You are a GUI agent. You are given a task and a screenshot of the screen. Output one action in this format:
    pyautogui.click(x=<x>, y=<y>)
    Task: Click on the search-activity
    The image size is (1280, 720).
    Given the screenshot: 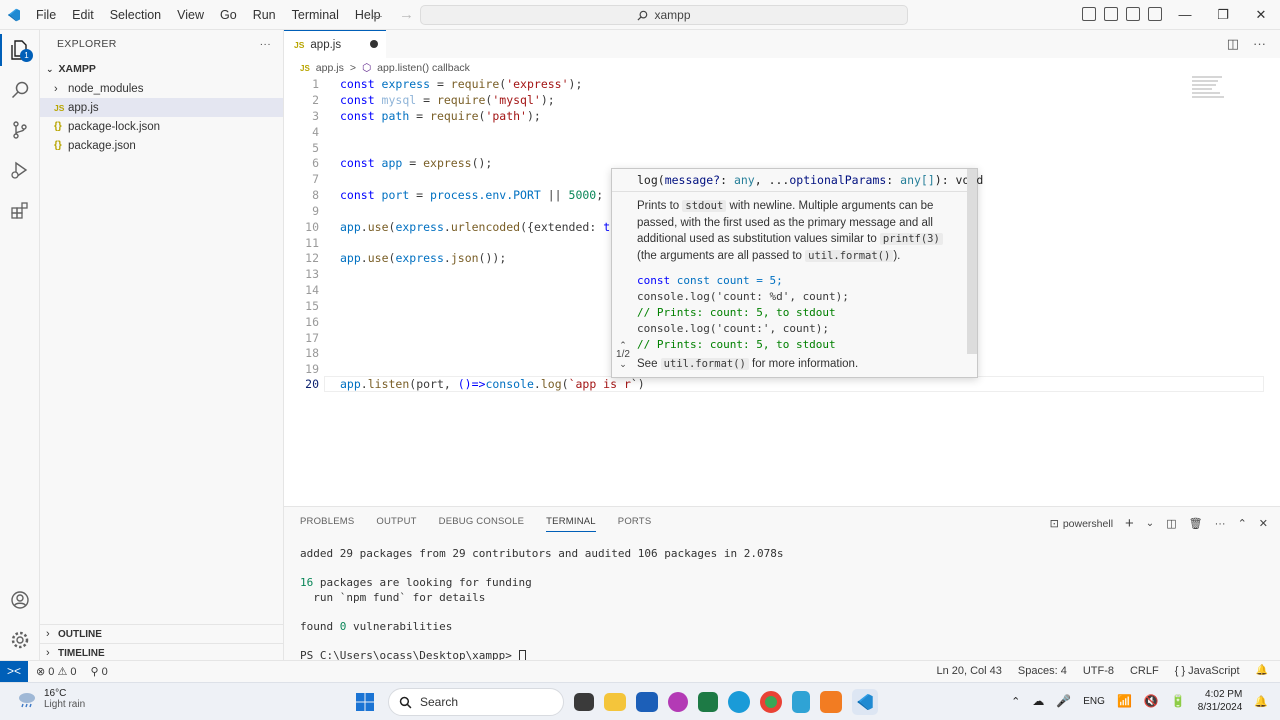 What is the action you would take?
    pyautogui.click(x=20, y=90)
    